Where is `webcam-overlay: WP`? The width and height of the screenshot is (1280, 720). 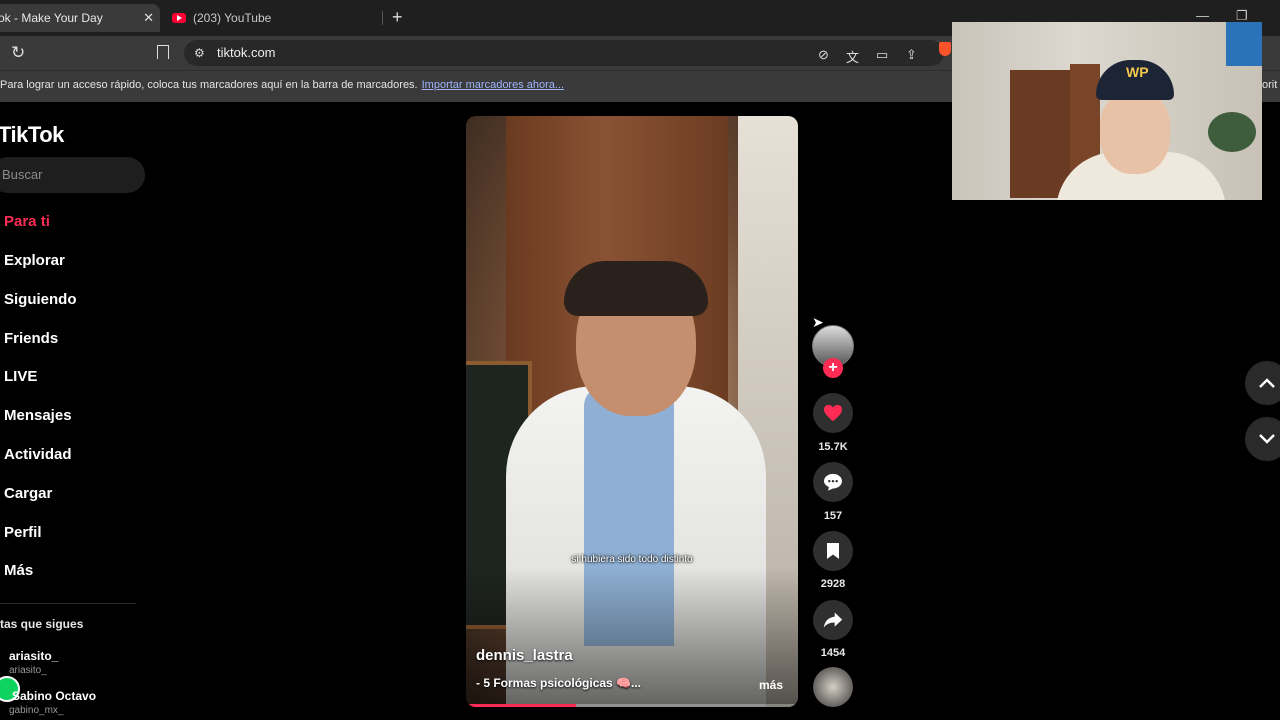
webcam-overlay: WP is located at coordinates (1107, 111).